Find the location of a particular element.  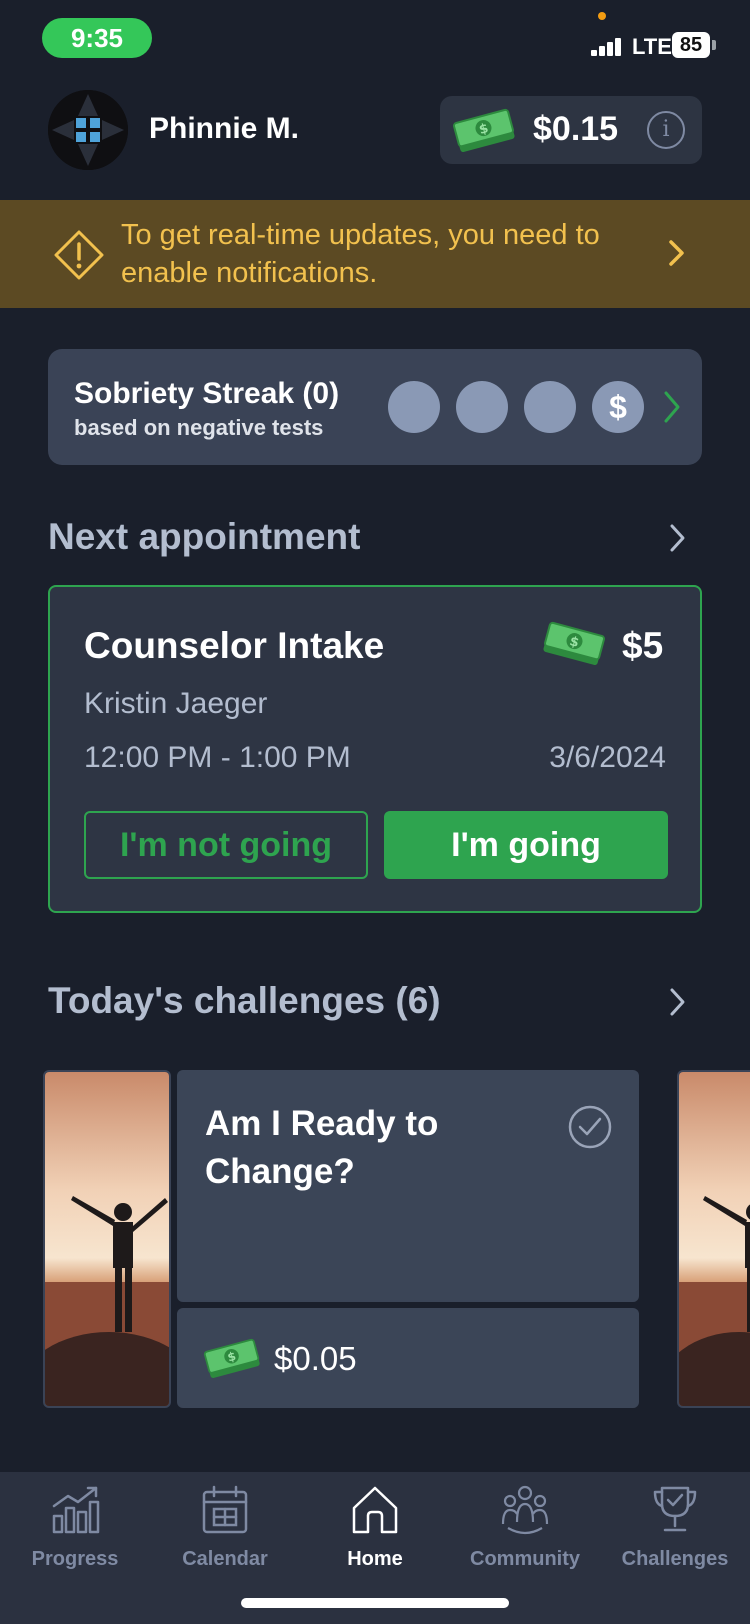

challenge-photo-next is located at coordinates (713, 1239).